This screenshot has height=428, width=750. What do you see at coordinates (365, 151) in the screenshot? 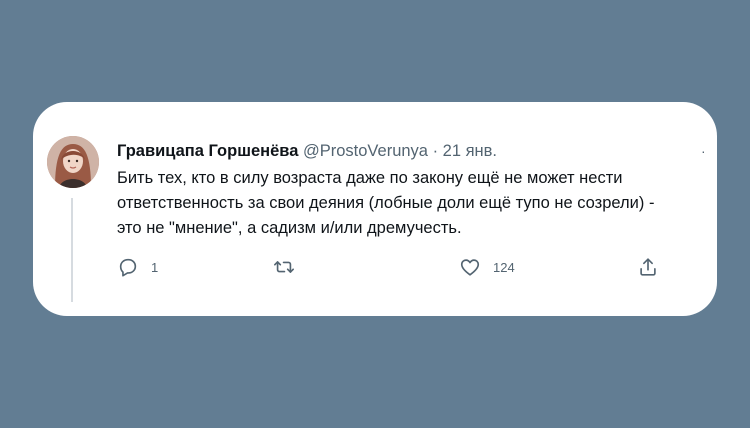
I see `author-handle: @ProstoVerunya` at bounding box center [365, 151].